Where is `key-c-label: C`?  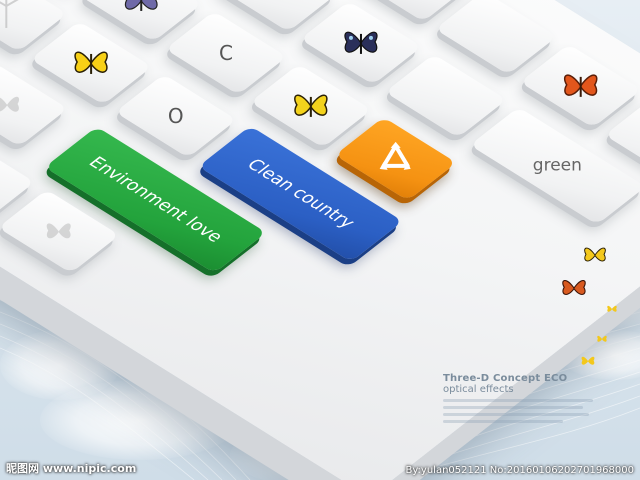 key-c-label: C is located at coordinates (226, 52).